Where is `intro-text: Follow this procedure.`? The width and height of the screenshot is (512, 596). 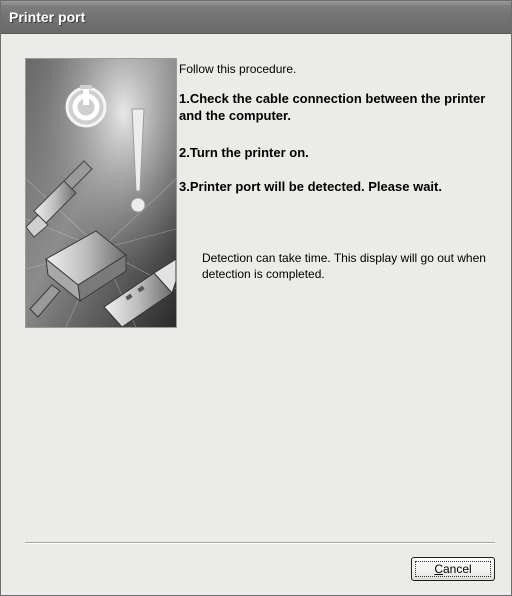
intro-text: Follow this procedure. is located at coordinates (238, 69).